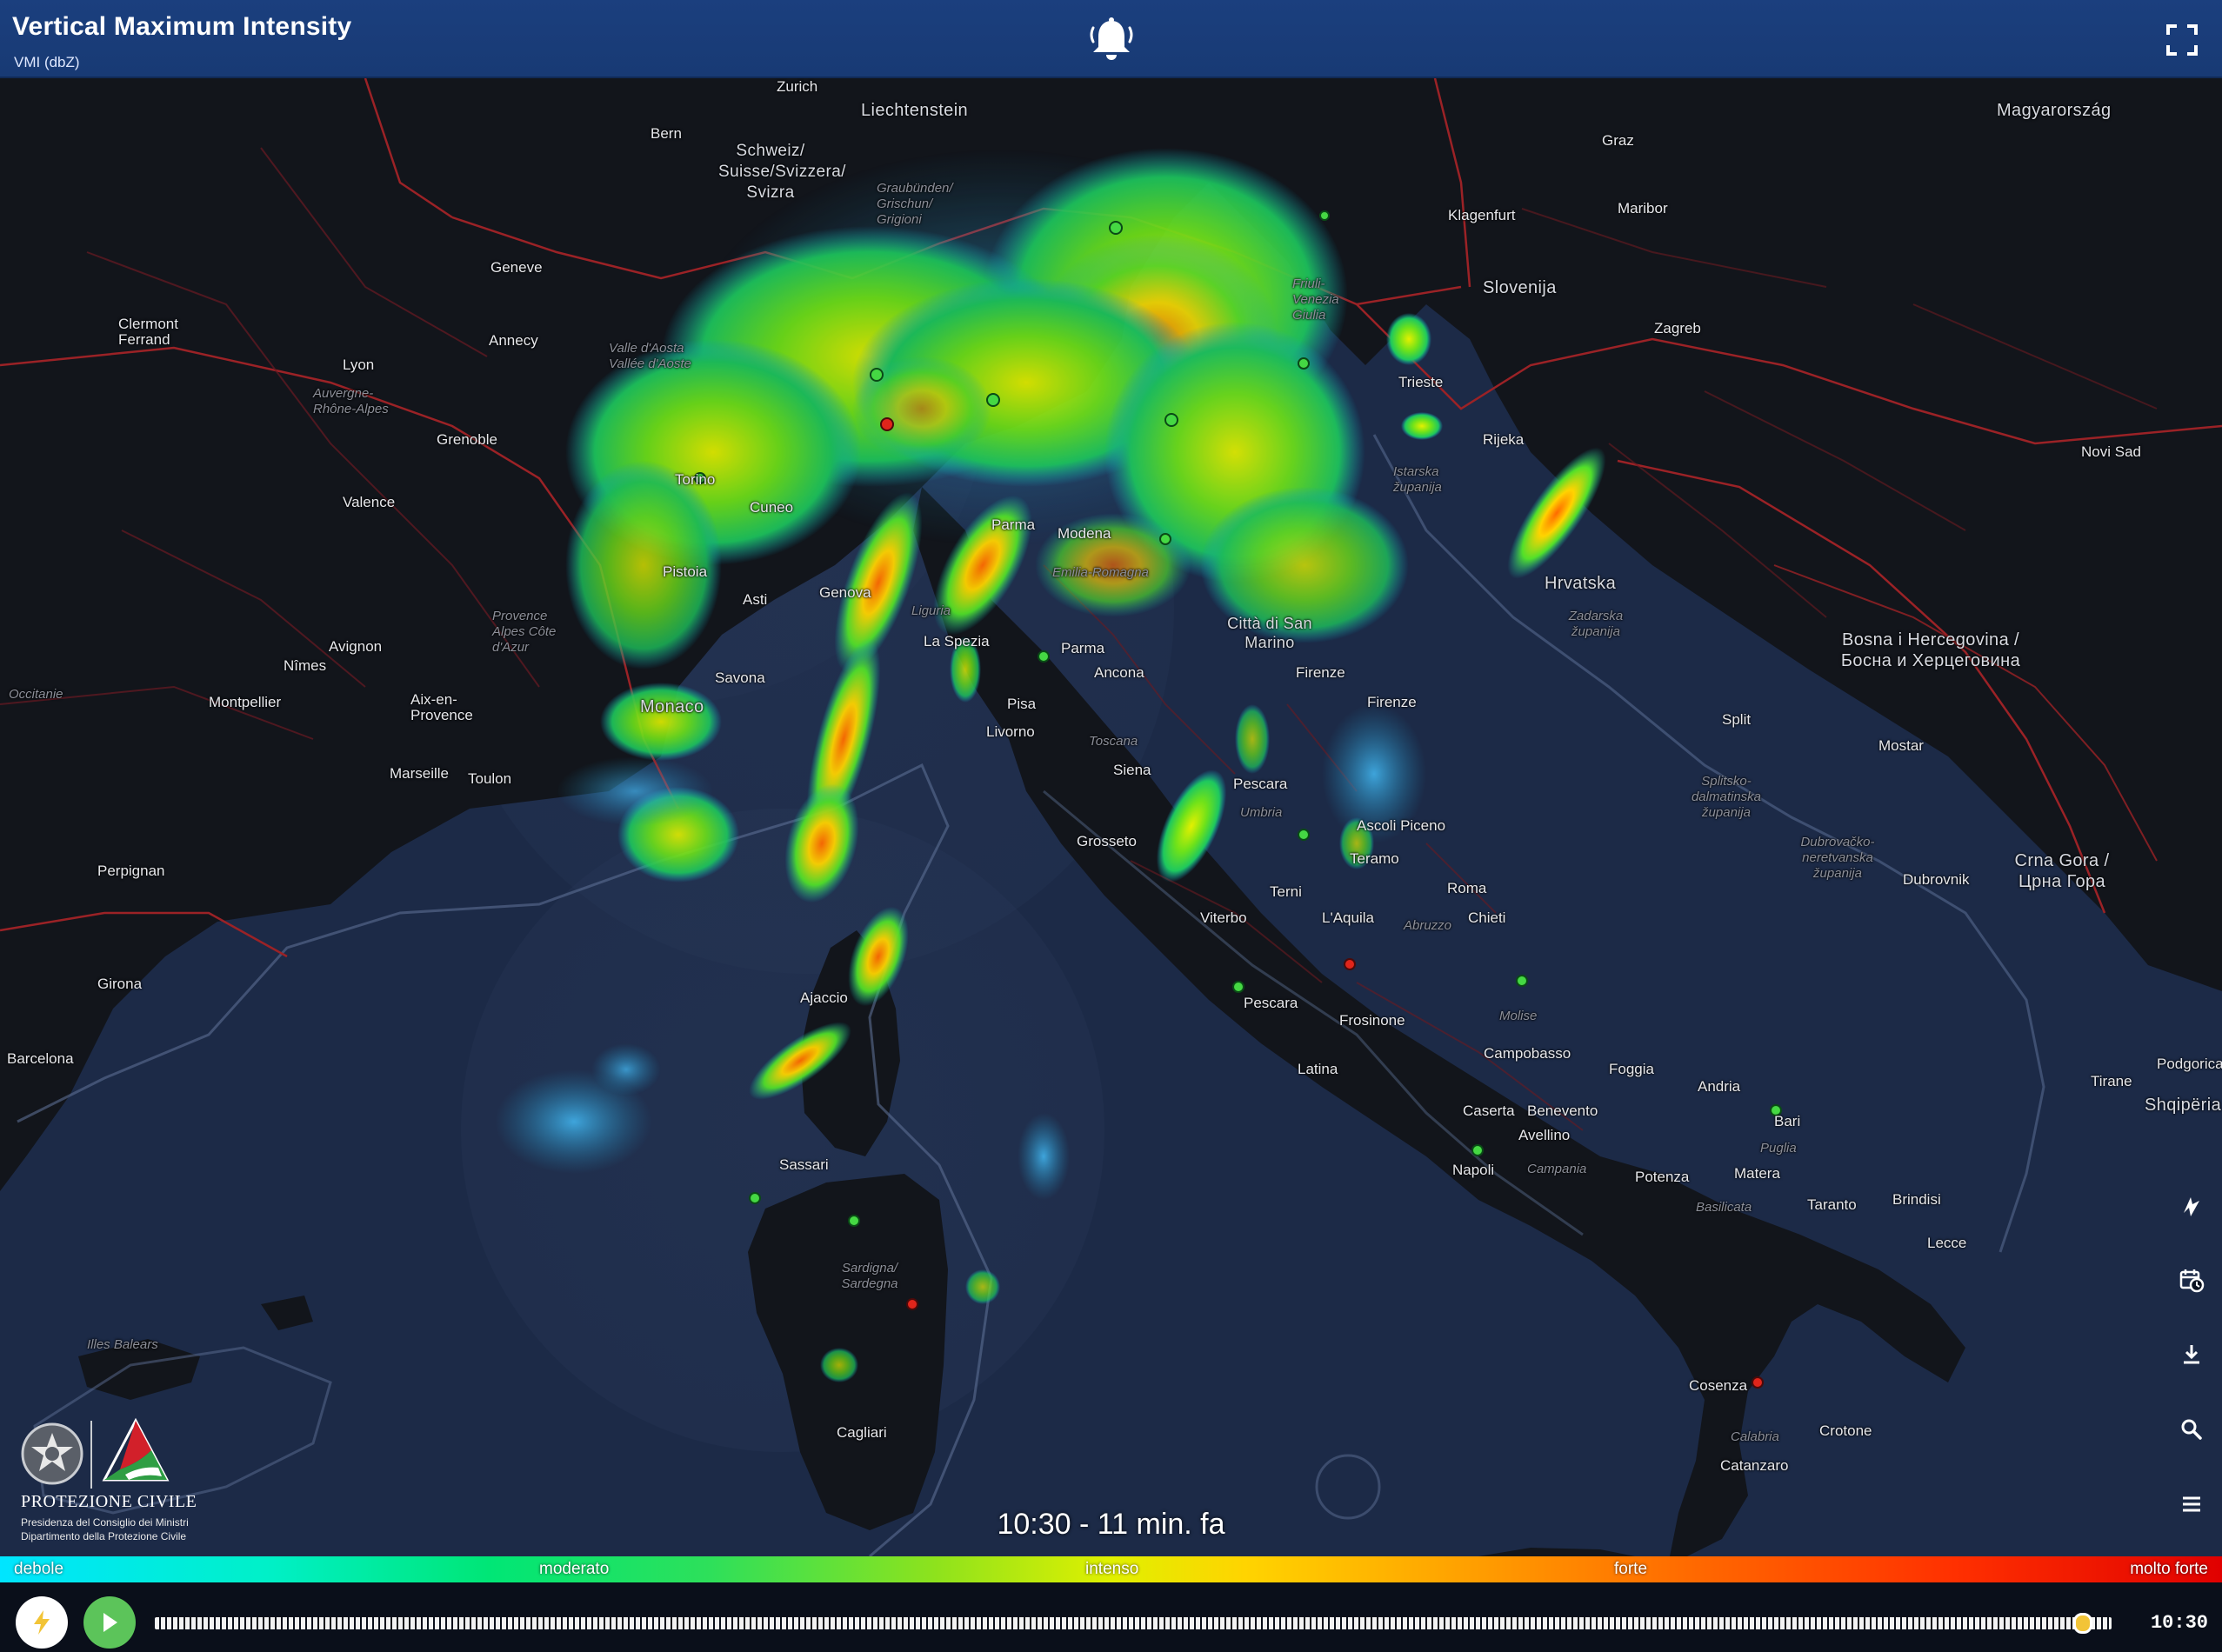 The width and height of the screenshot is (2222, 1652). I want to click on fullscreen-icon, so click(2182, 40).